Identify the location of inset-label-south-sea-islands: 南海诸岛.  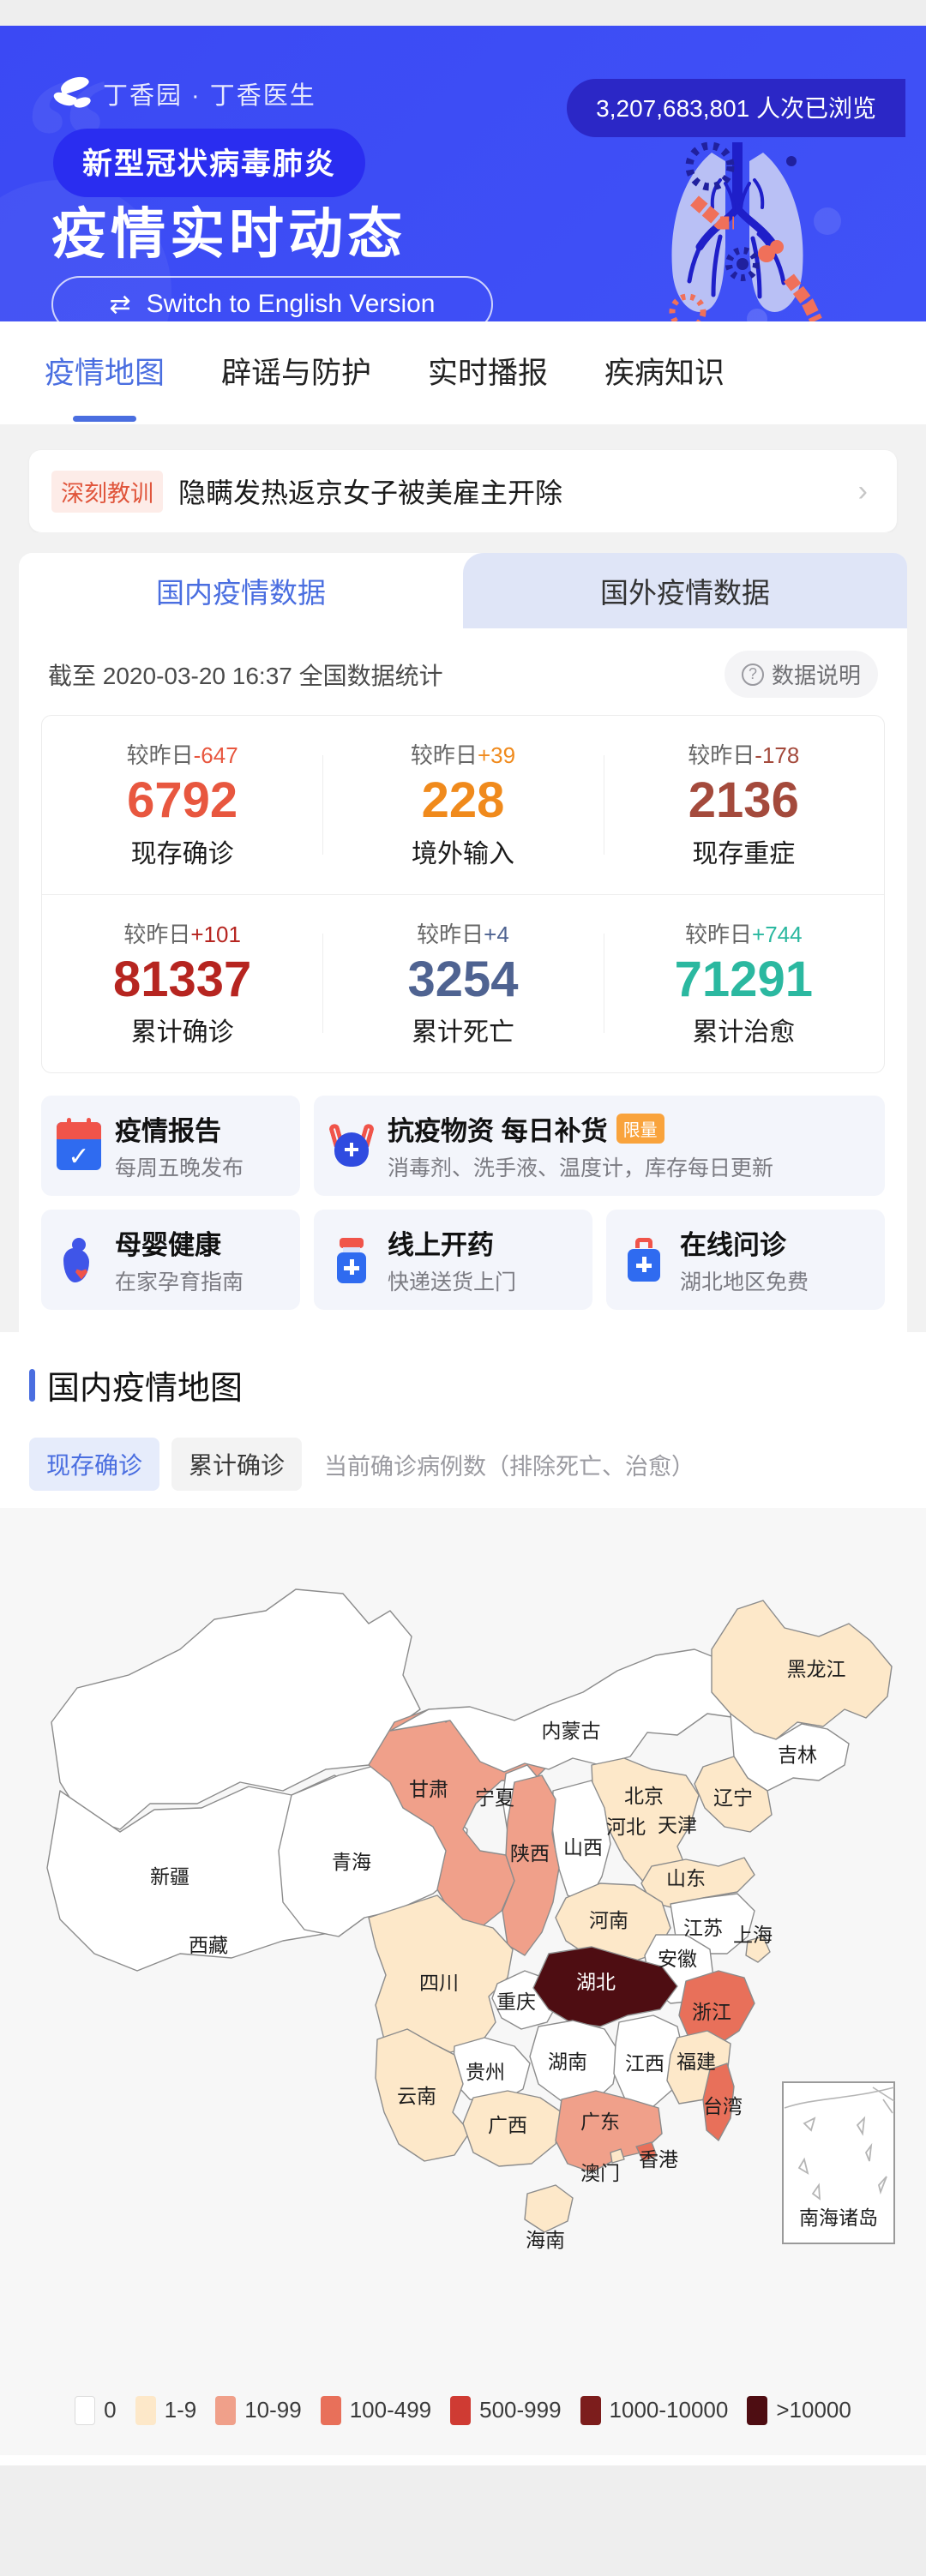
(838, 2218).